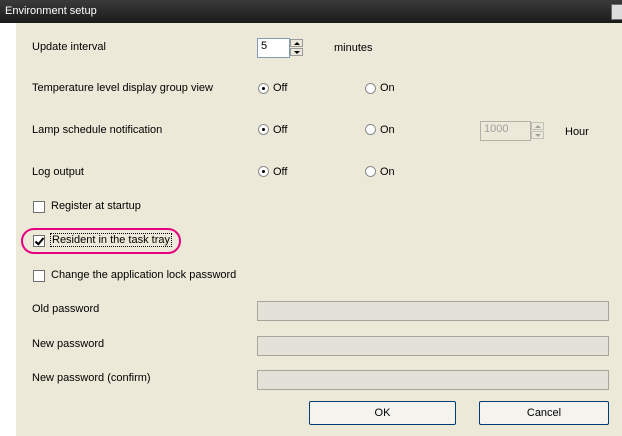 The height and width of the screenshot is (436, 622). I want to click on update-interval-input: 5, so click(273, 48).